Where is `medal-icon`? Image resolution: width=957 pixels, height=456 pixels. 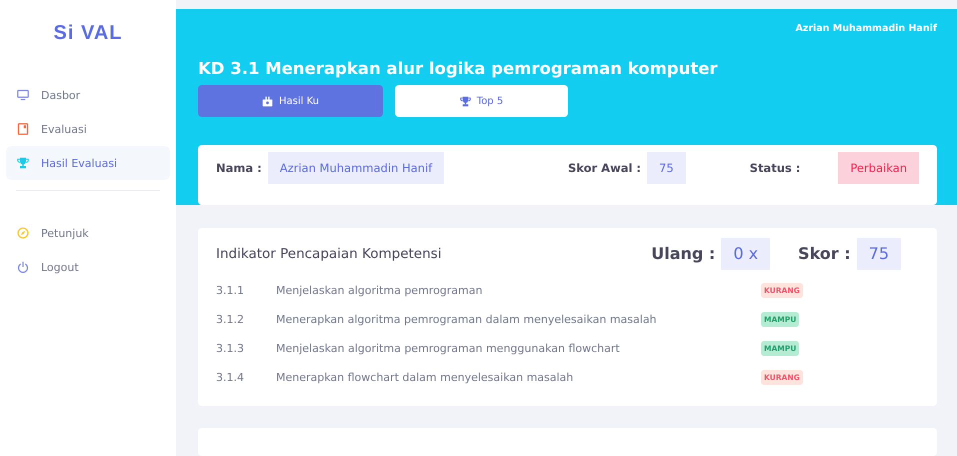
medal-icon is located at coordinates (267, 101).